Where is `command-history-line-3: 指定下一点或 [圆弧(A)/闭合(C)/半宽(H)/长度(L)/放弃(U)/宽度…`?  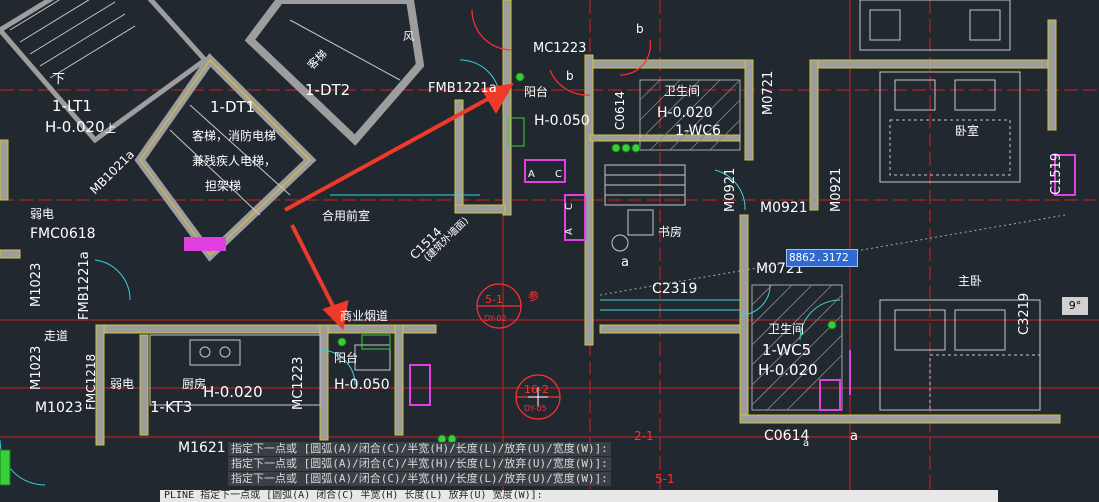
command-history-line-3: 指定下一点或 [圆弧(A)/闭合(C)/半宽(H)/长度(L)/放弃(U)/宽度… is located at coordinates (419, 479).